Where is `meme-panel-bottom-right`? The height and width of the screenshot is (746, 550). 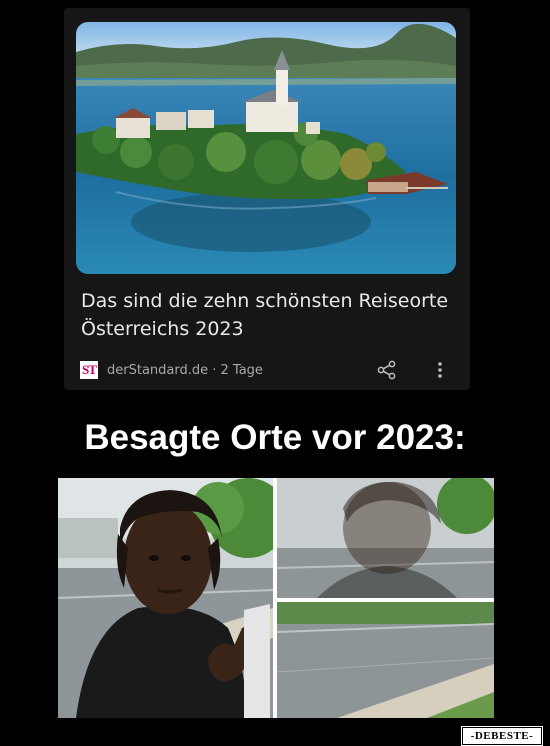 meme-panel-bottom-right is located at coordinates (385, 660).